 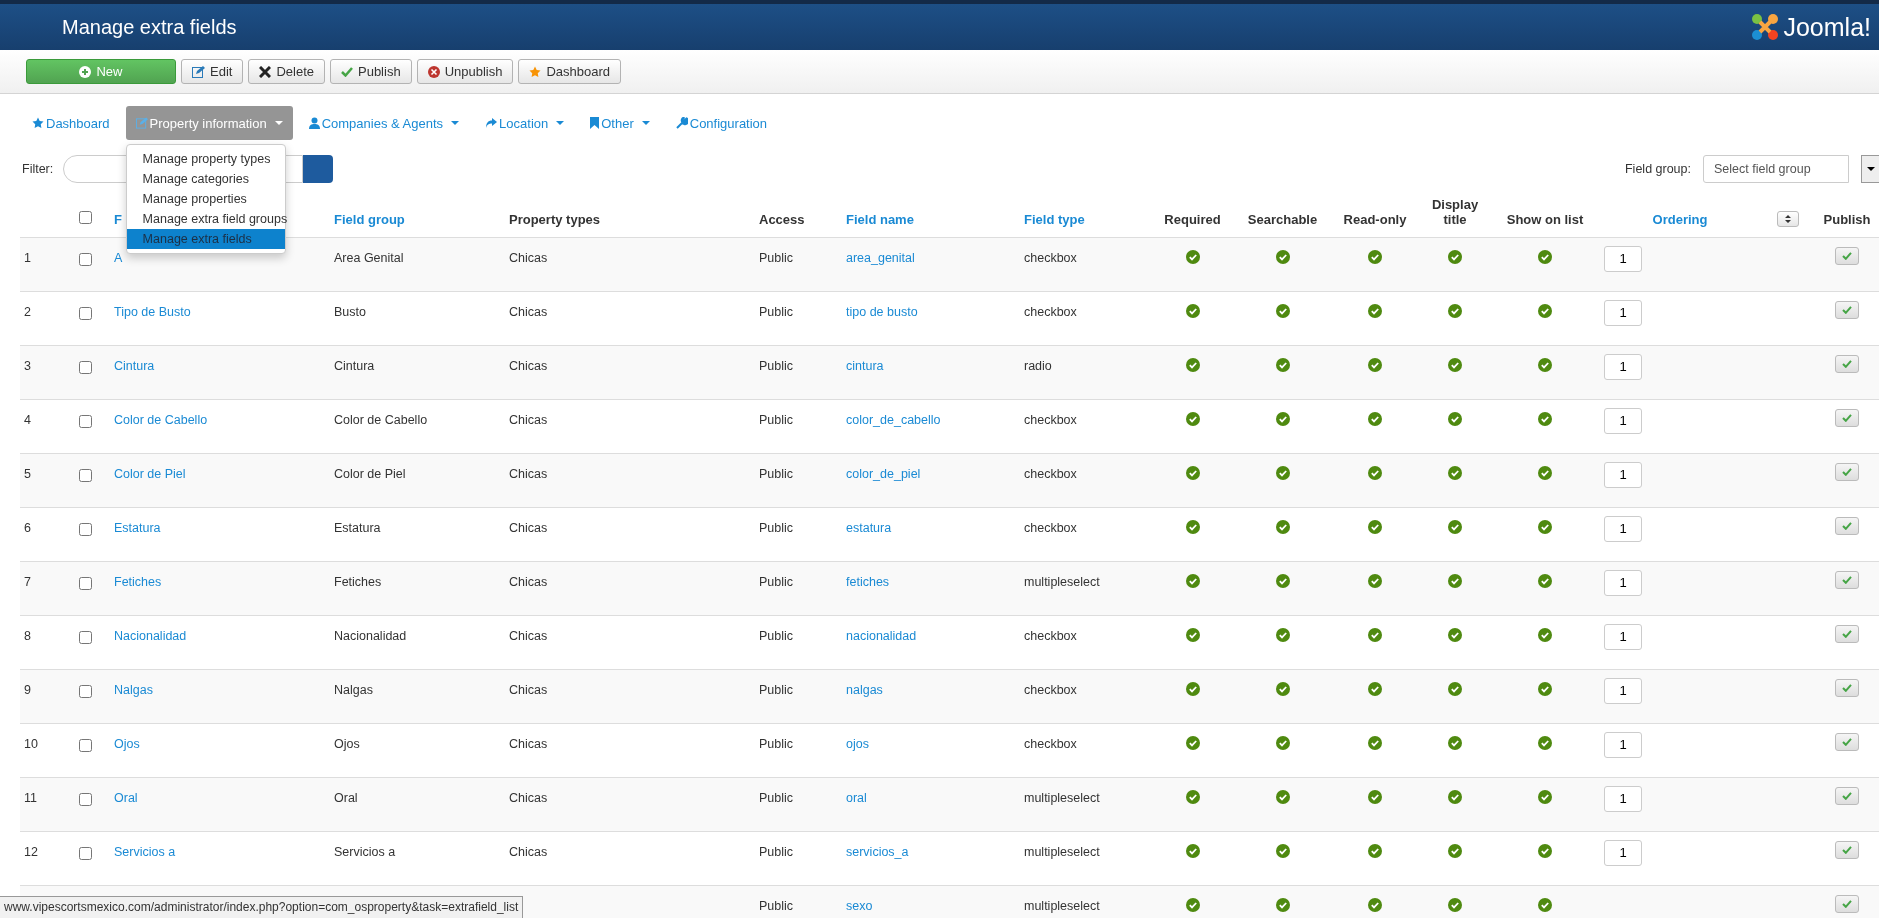 What do you see at coordinates (354, 365) in the screenshot?
I see `table-cell: Cintura` at bounding box center [354, 365].